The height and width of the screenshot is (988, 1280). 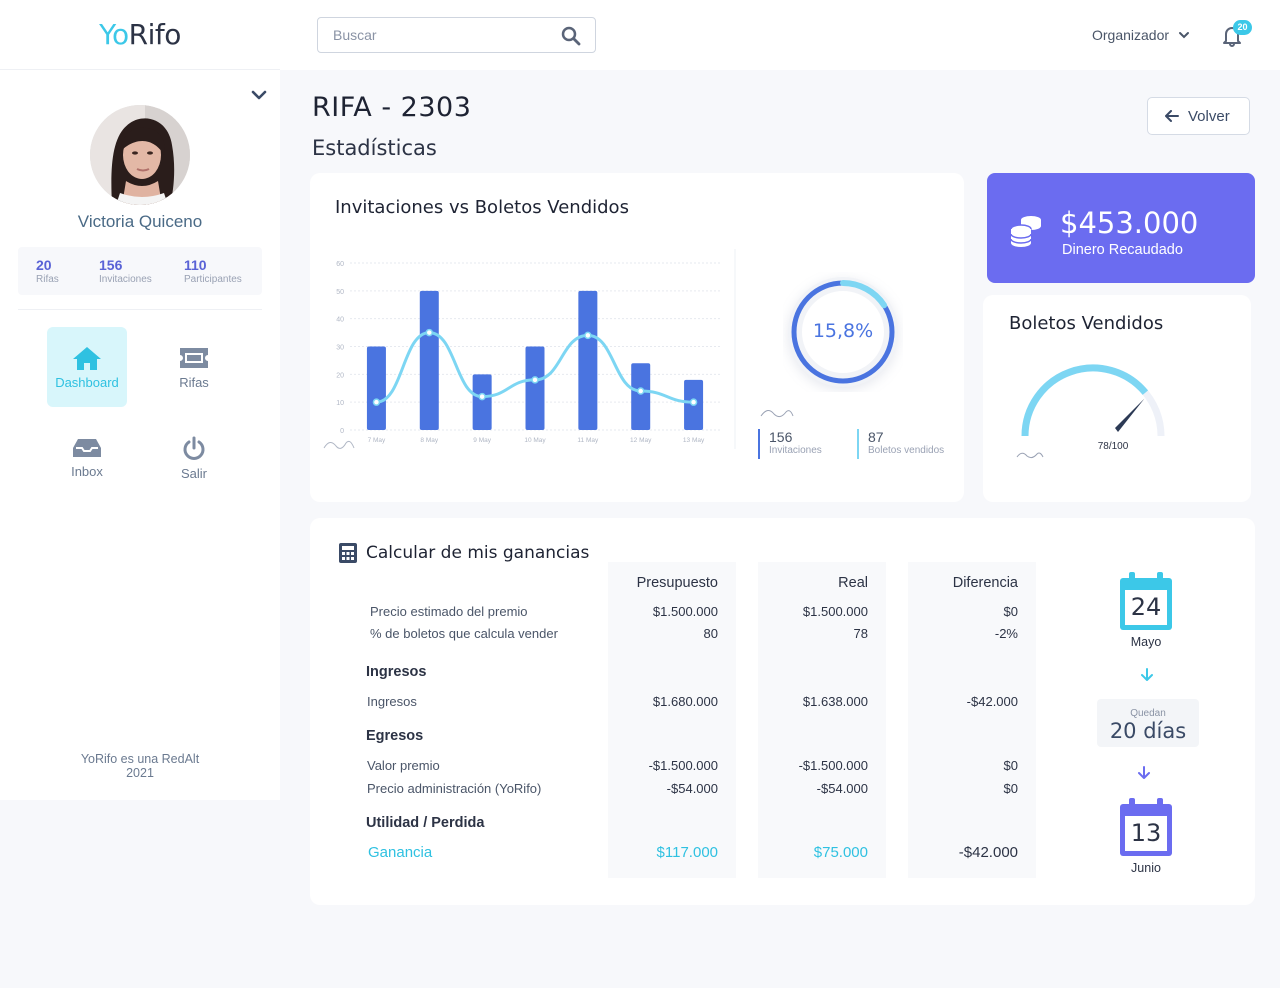 I want to click on row-value: -$54.000, so click(x=842, y=788).